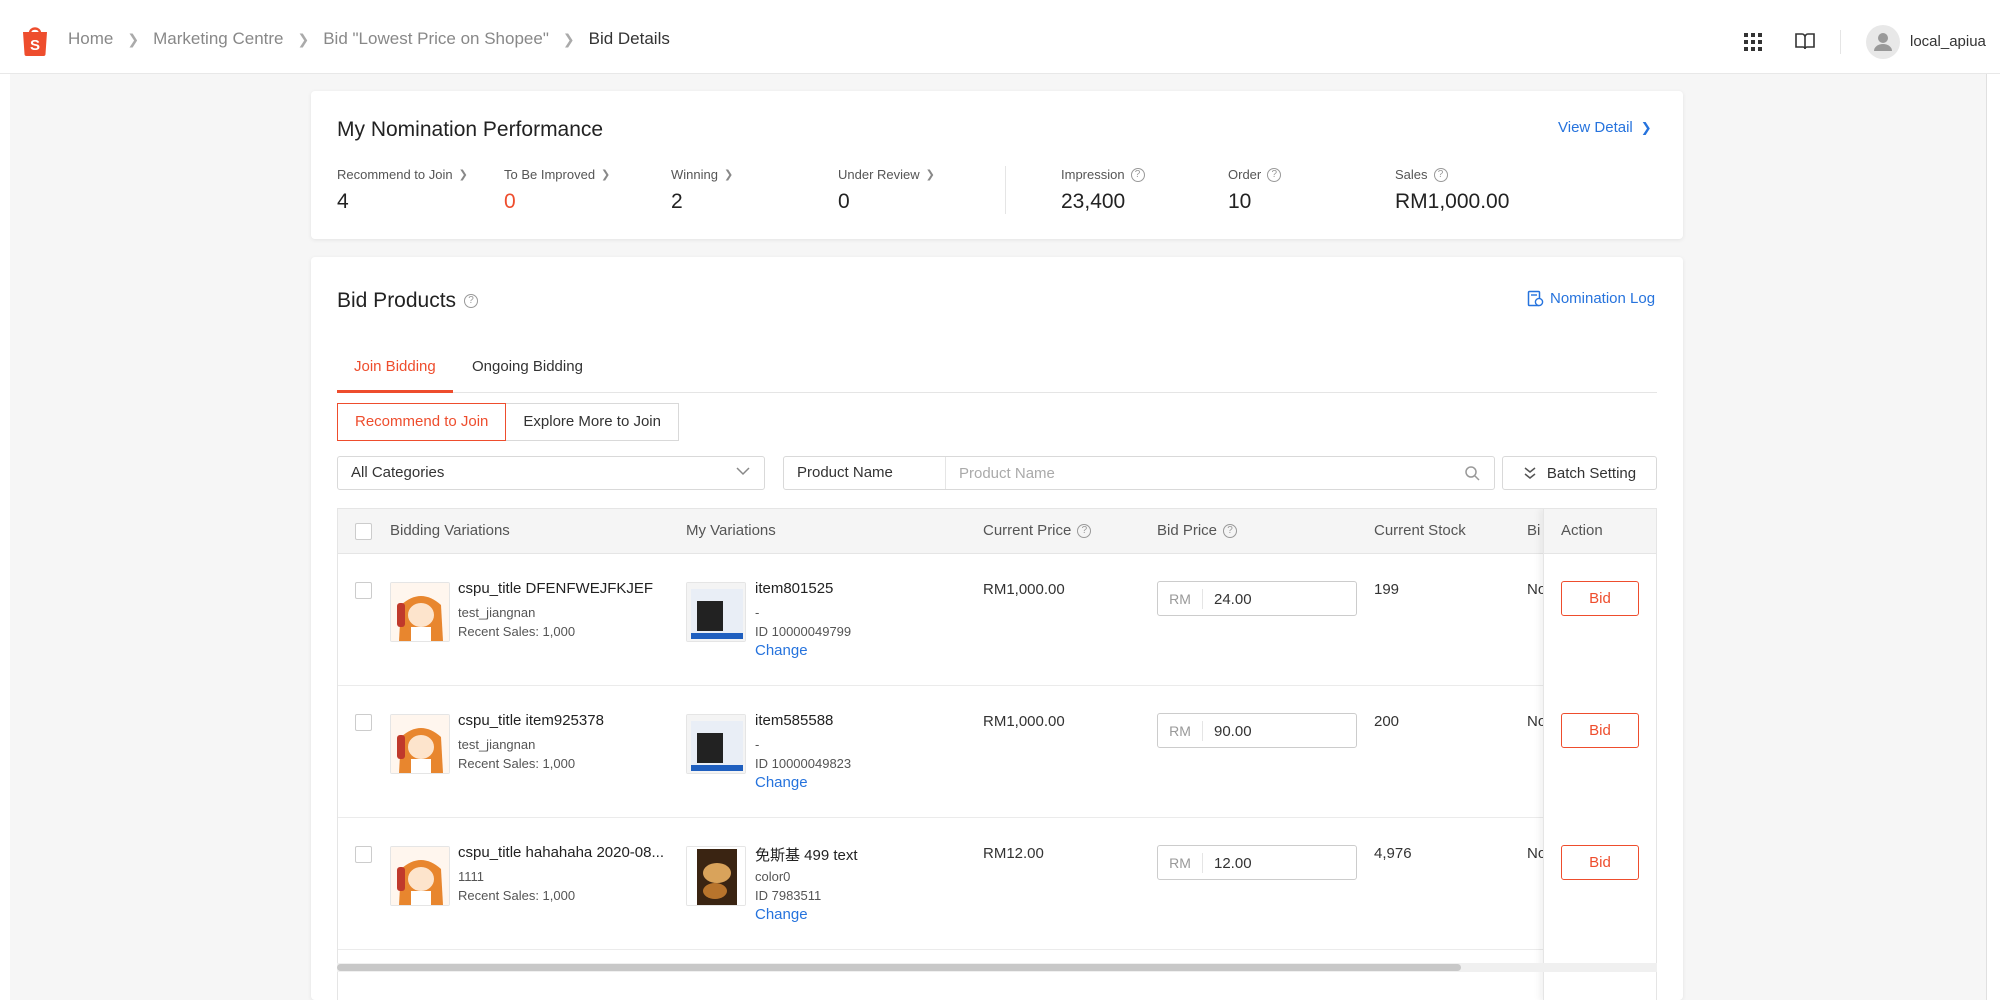  I want to click on category-select: All Categories, so click(551, 473).